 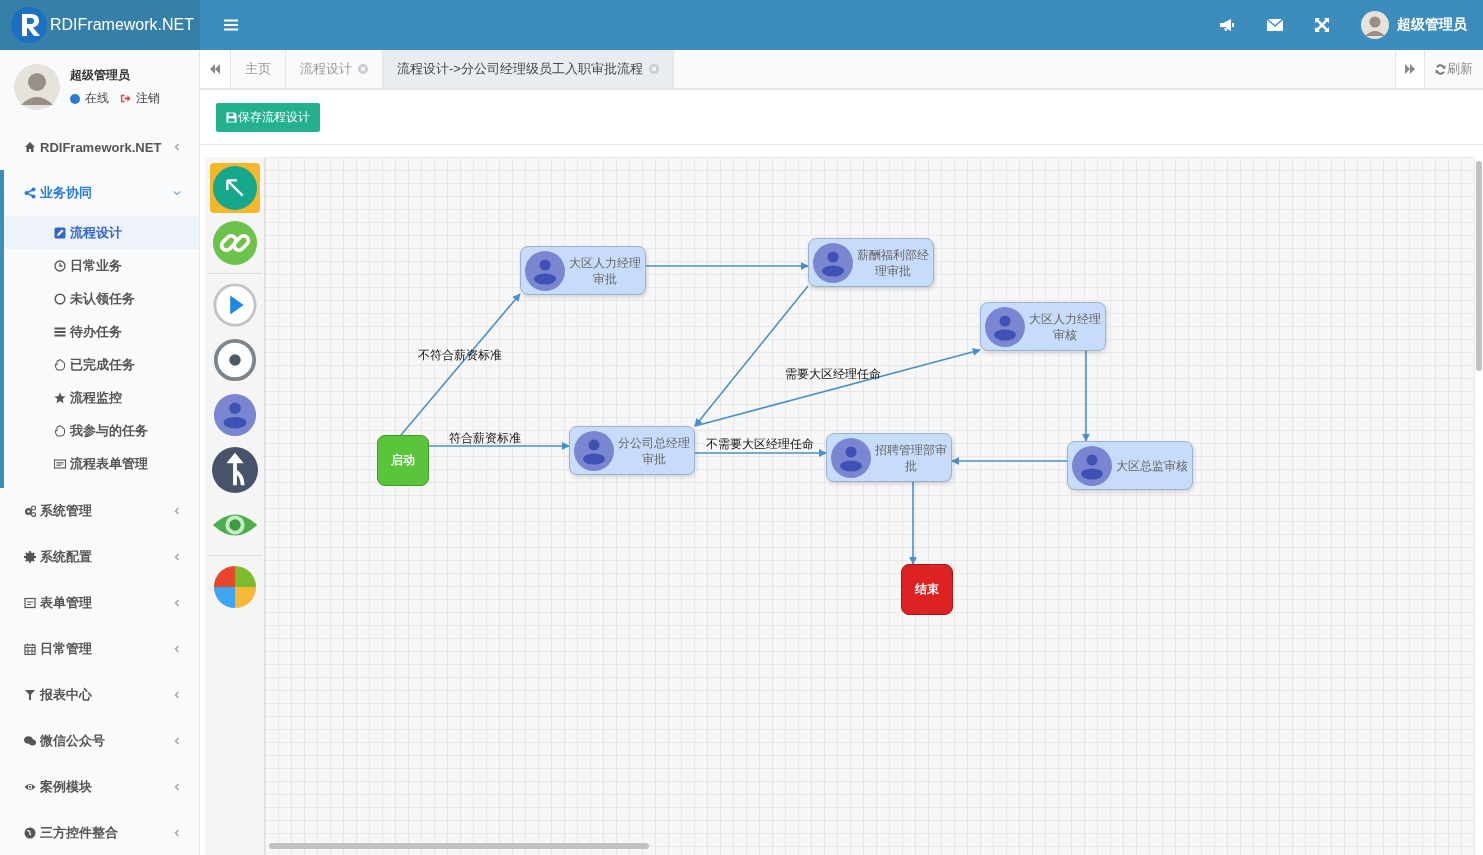 I want to click on task-node: 薪酬福利部经理审批, so click(x=871, y=262).